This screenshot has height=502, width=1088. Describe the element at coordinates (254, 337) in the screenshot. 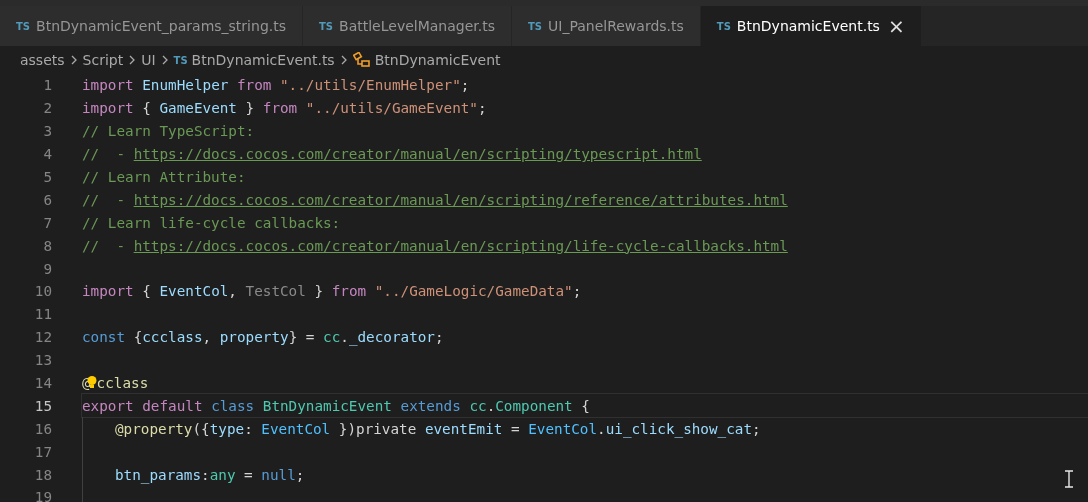

I see `identifier: property` at that location.